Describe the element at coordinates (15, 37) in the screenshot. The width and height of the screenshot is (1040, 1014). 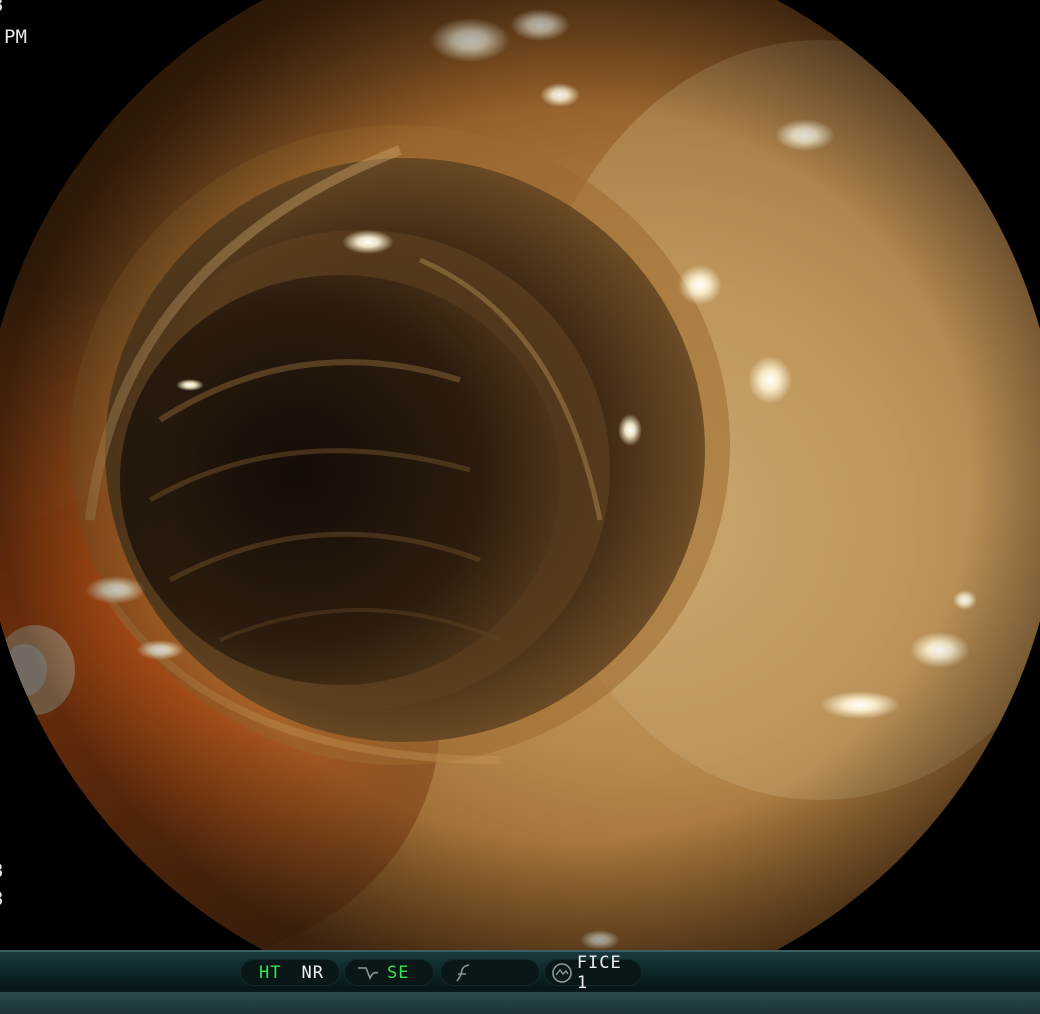
I see `overlay-time-period: PM` at that location.